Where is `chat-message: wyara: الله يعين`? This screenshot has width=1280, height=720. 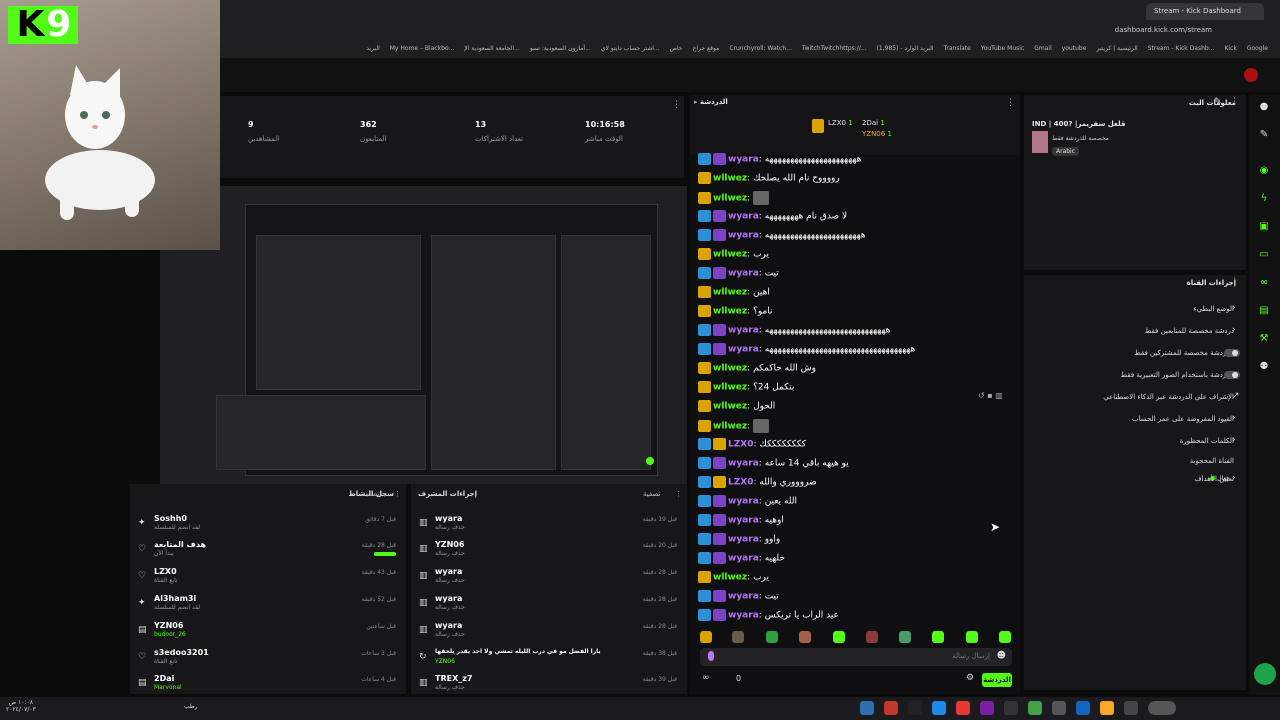
chat-message: wyara: الله يعين is located at coordinates (747, 503).